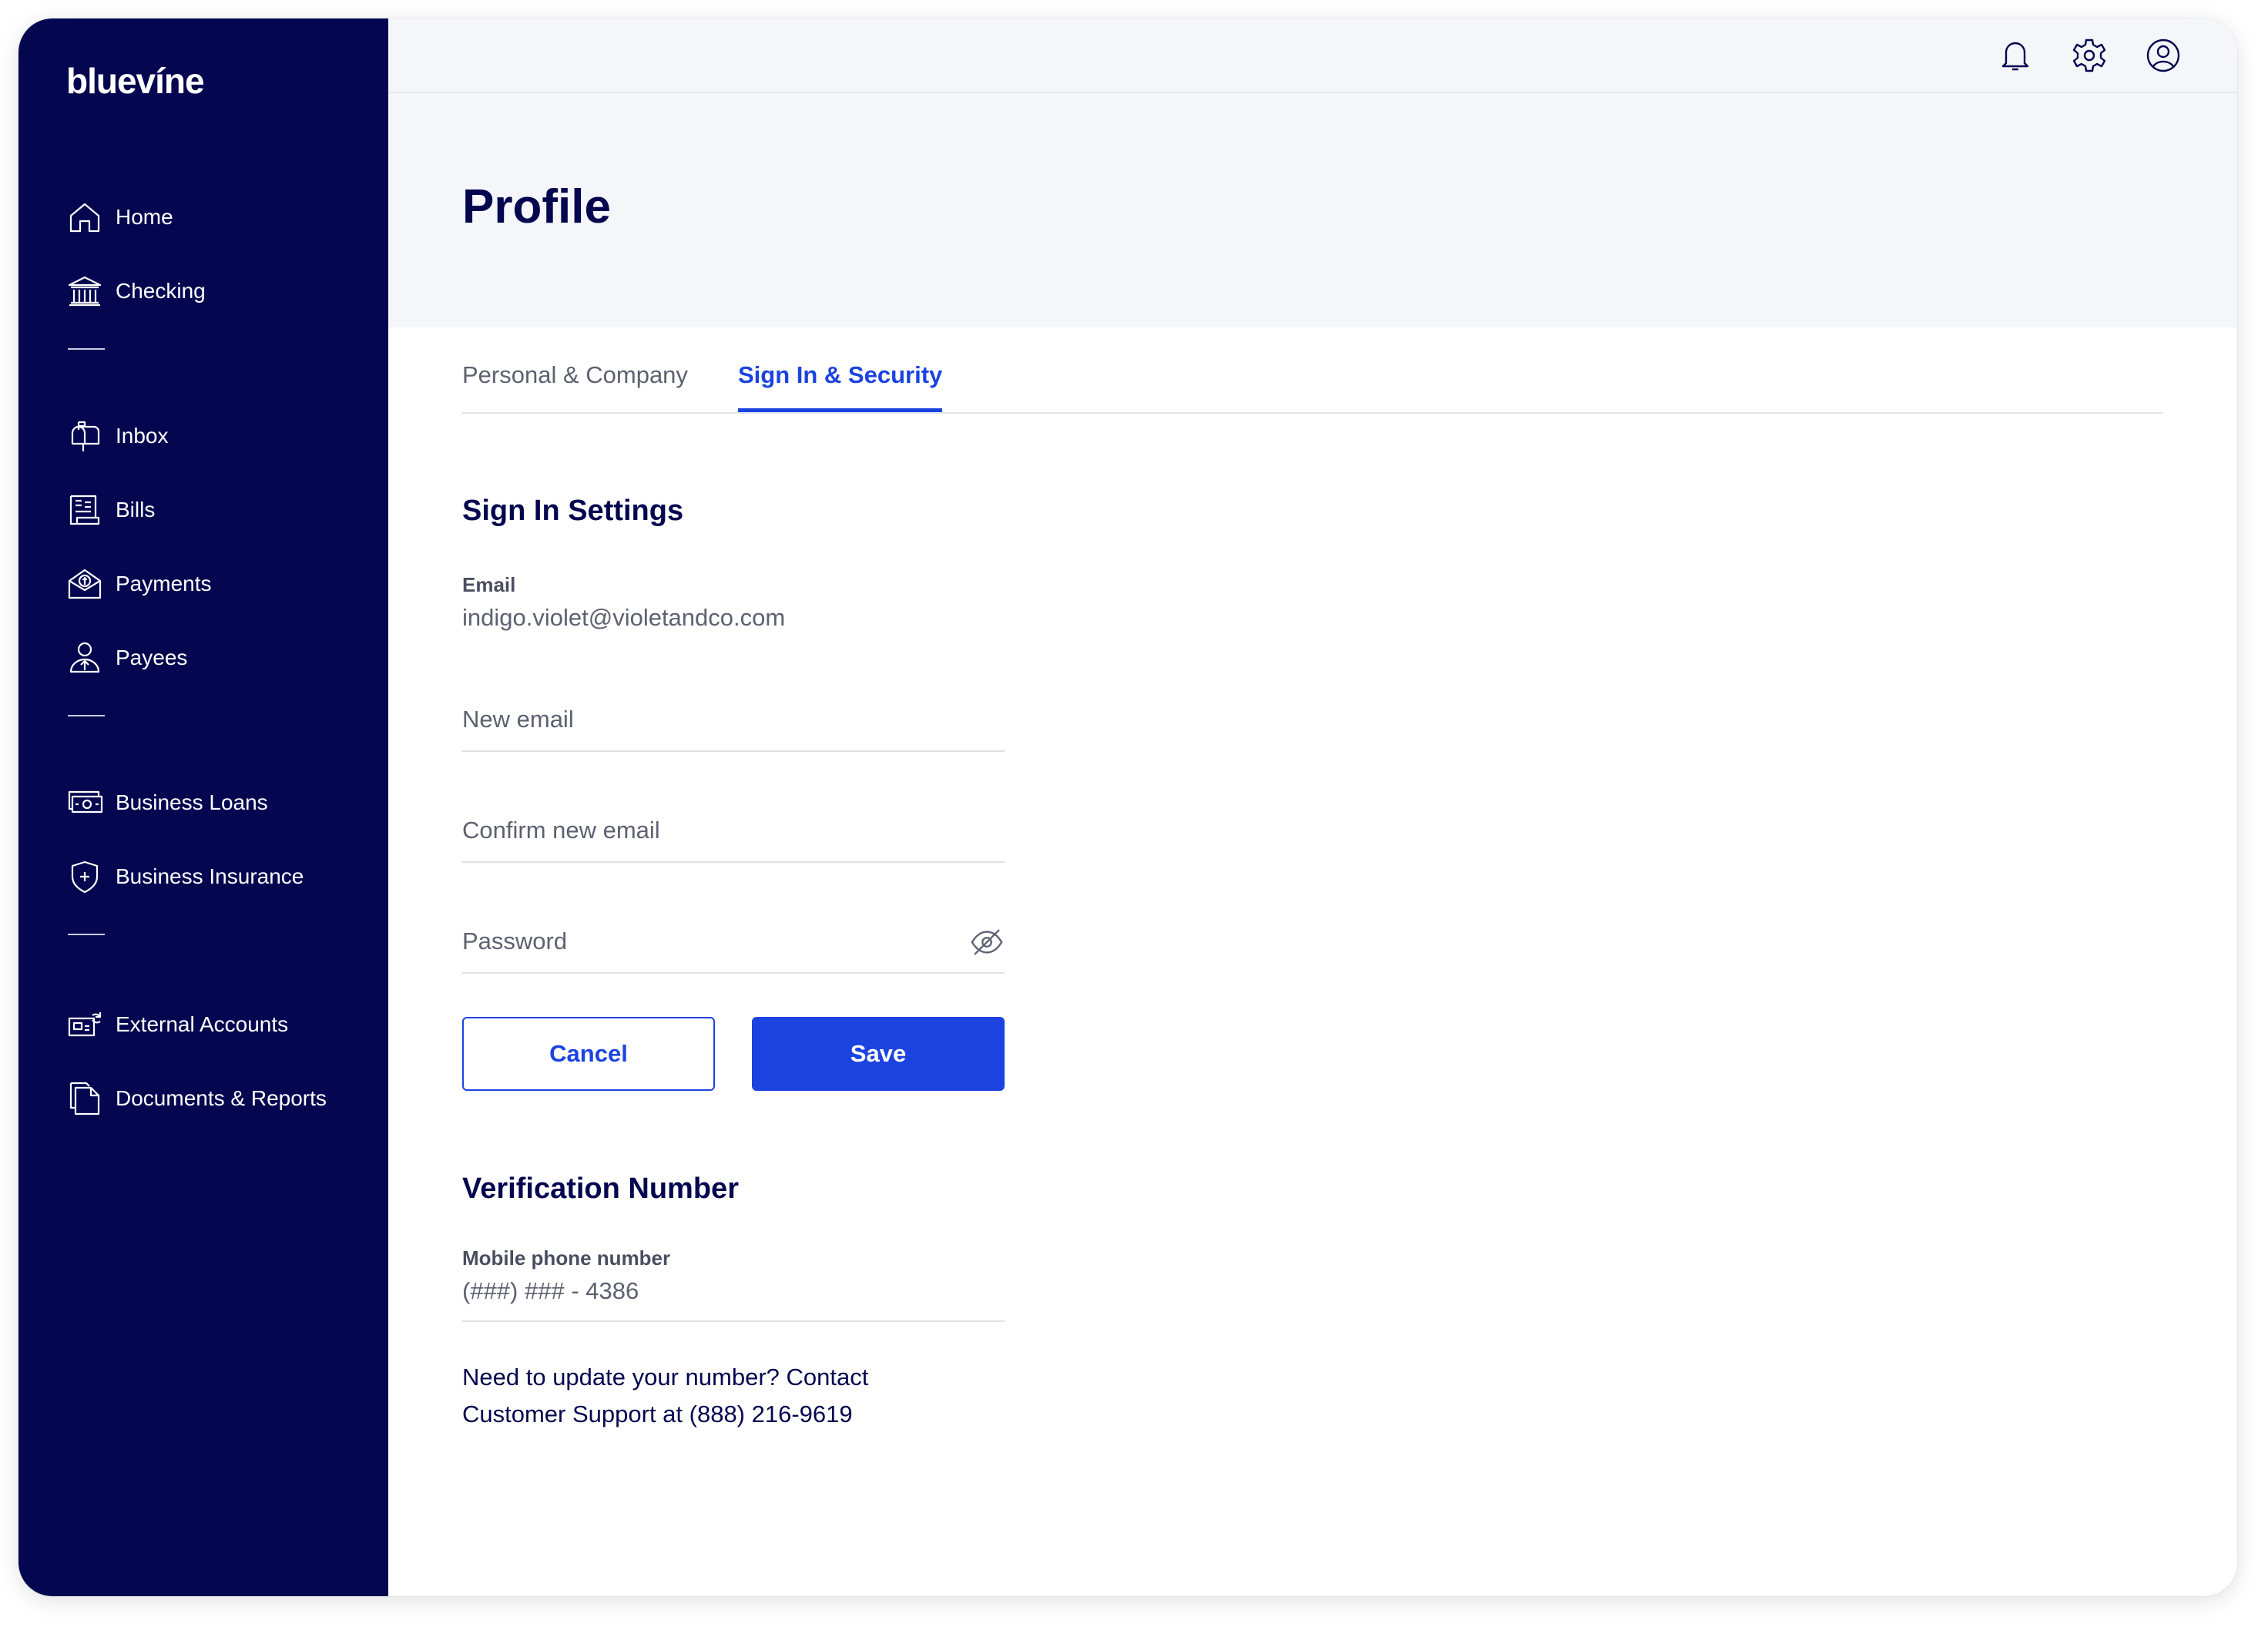  Describe the element at coordinates (84, 657) in the screenshot. I see `payee-icon` at that location.